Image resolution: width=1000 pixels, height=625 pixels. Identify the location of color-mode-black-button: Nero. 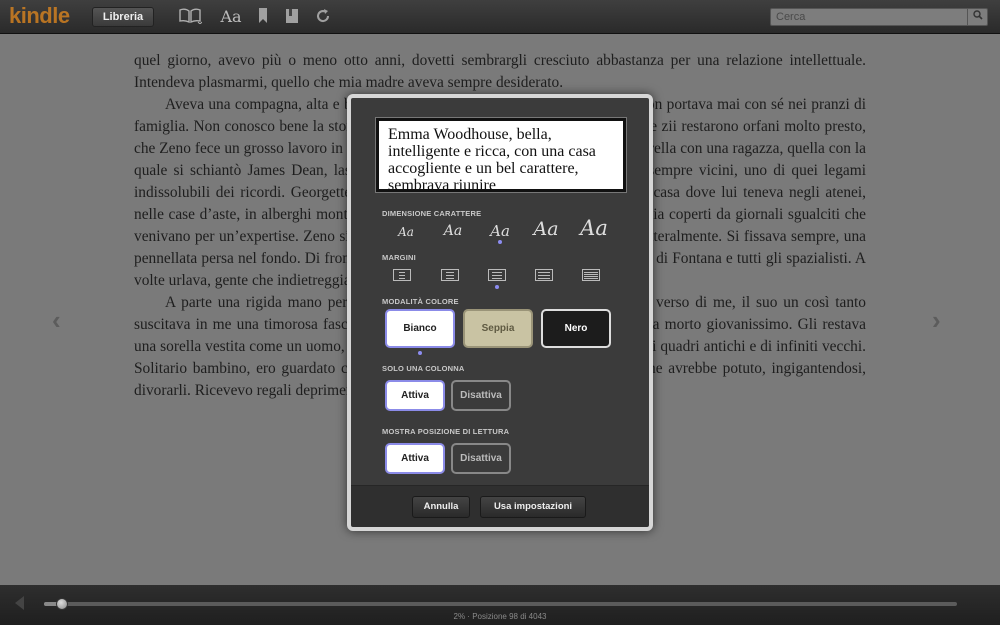
(576, 328).